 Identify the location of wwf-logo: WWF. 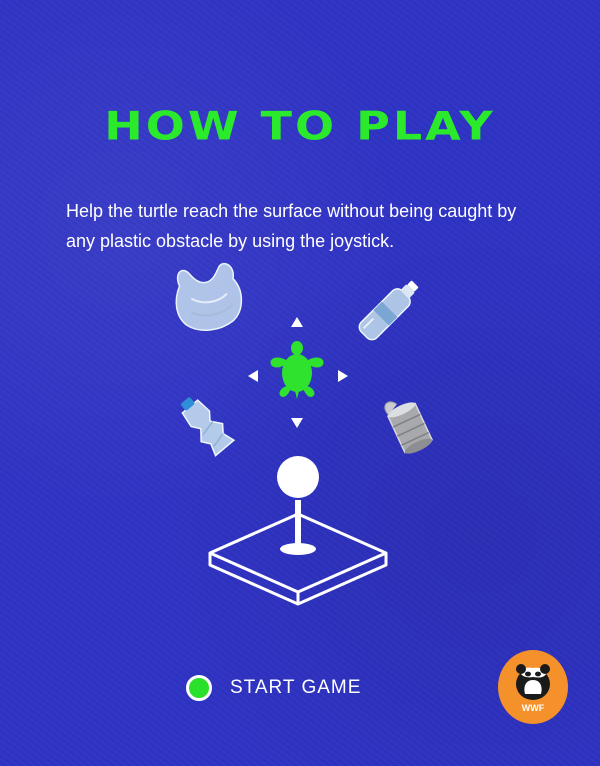
(533, 687).